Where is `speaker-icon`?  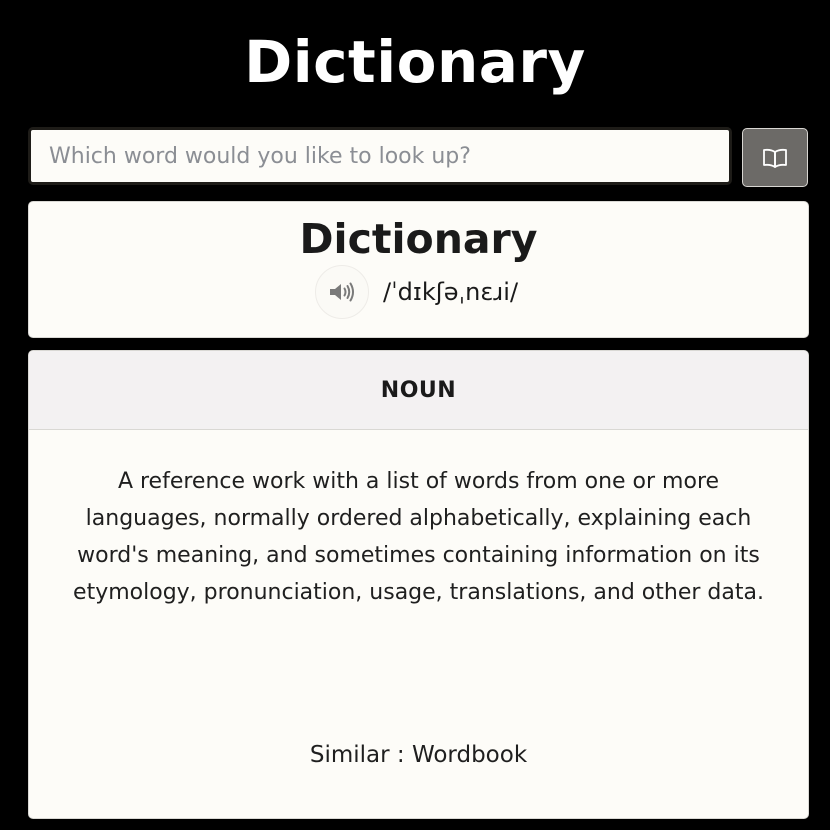
speaker-icon is located at coordinates (342, 292).